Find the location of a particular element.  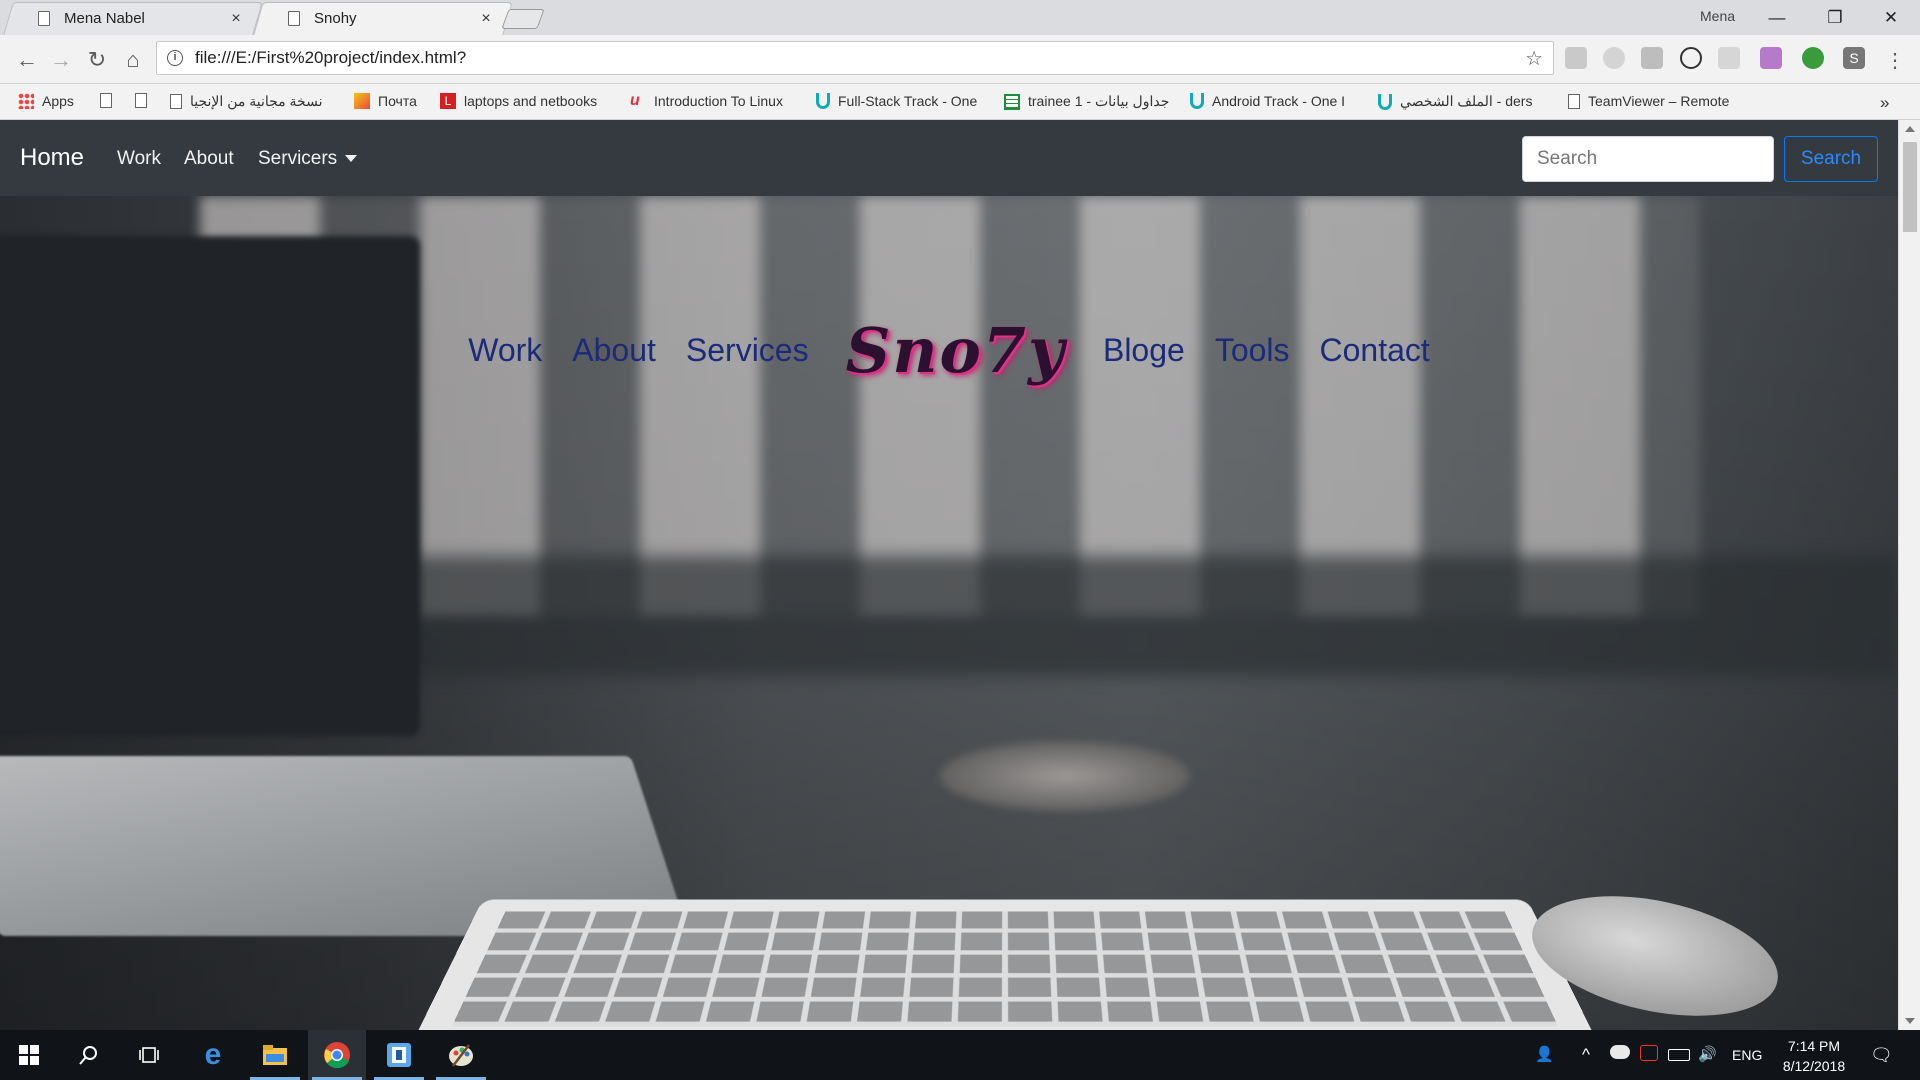

paint-icon is located at coordinates (461, 1055).